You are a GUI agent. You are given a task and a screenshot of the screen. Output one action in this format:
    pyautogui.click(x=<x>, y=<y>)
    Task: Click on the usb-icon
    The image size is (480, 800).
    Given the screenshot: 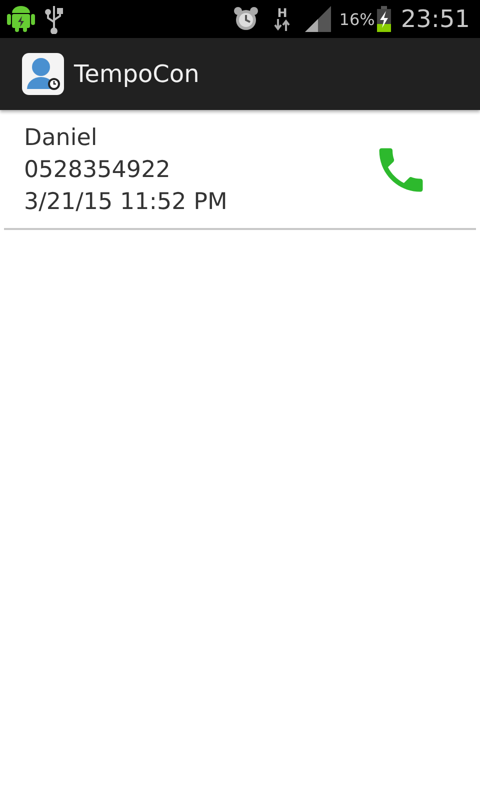 What is the action you would take?
    pyautogui.click(x=54, y=19)
    